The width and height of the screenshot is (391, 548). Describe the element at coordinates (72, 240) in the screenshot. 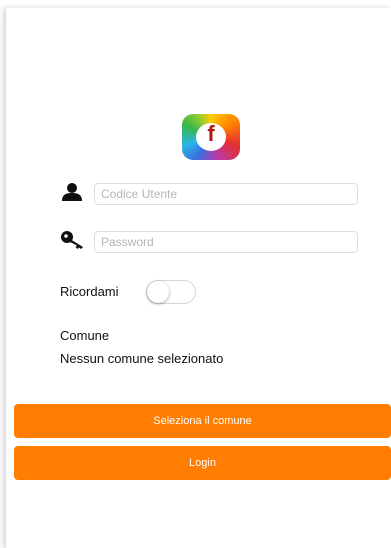

I see `key-icon` at that location.